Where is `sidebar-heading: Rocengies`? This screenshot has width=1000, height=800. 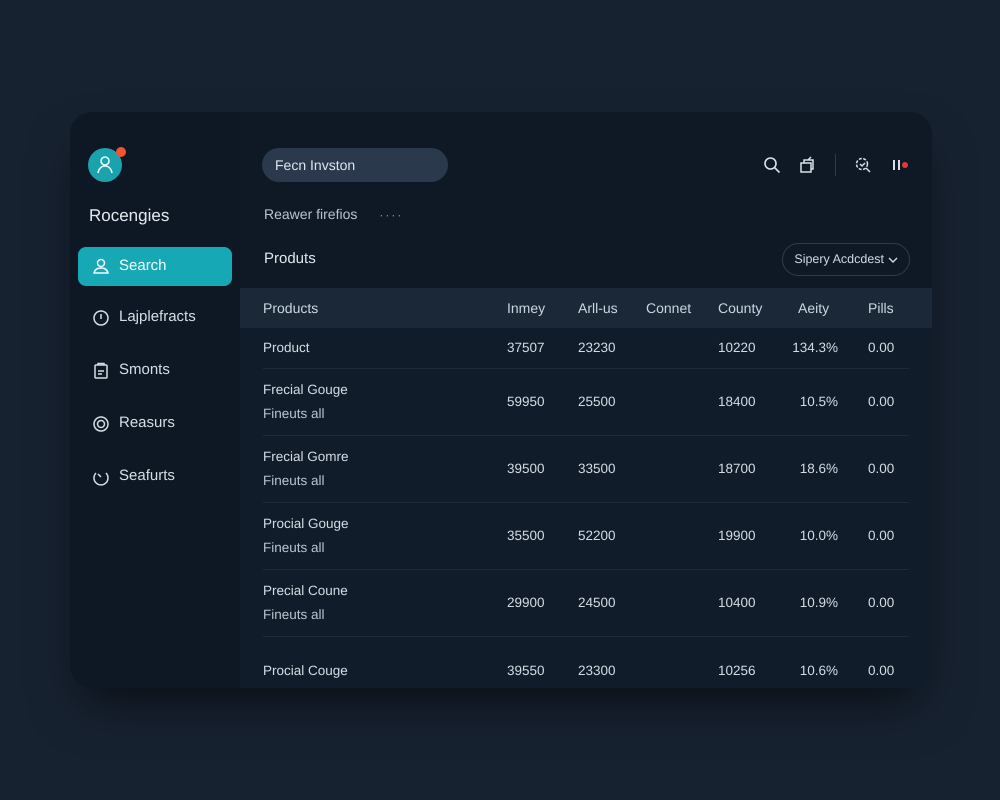
sidebar-heading: Rocengies is located at coordinates (129, 216).